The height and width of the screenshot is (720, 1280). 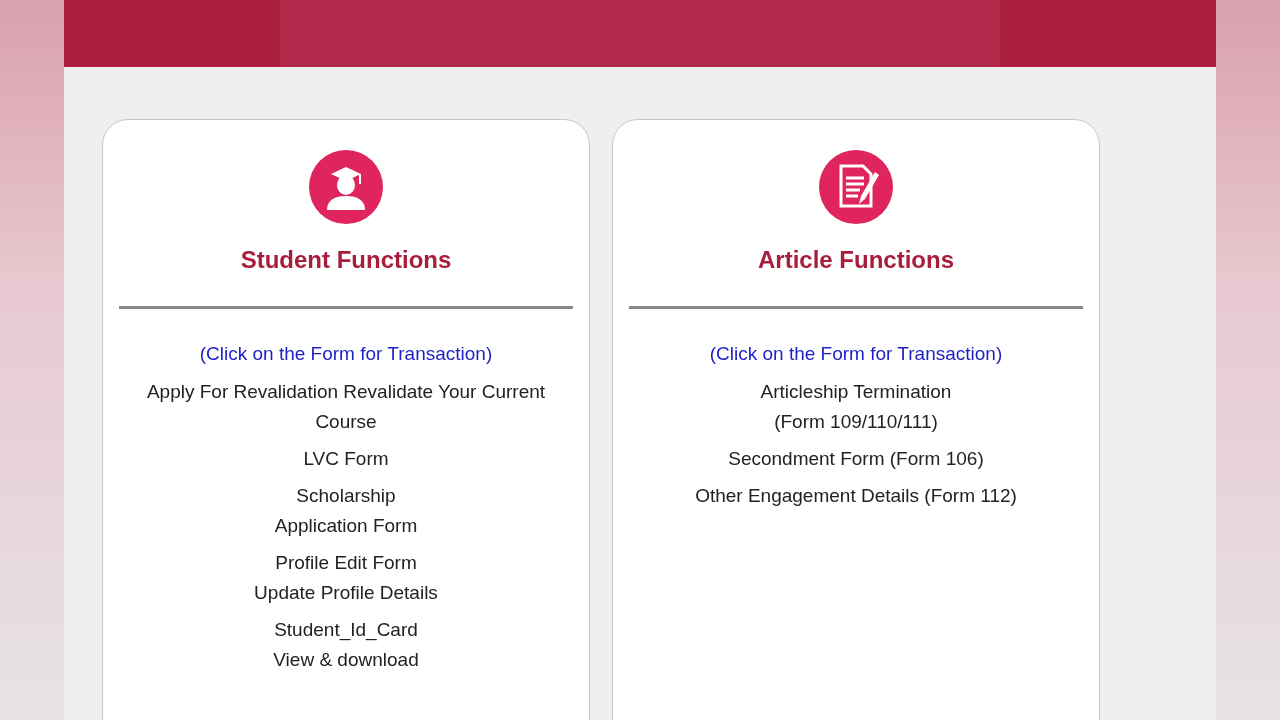 What do you see at coordinates (346, 407) in the screenshot?
I see `form-link: Apply For Revalidation Revalidate Your Current Course` at bounding box center [346, 407].